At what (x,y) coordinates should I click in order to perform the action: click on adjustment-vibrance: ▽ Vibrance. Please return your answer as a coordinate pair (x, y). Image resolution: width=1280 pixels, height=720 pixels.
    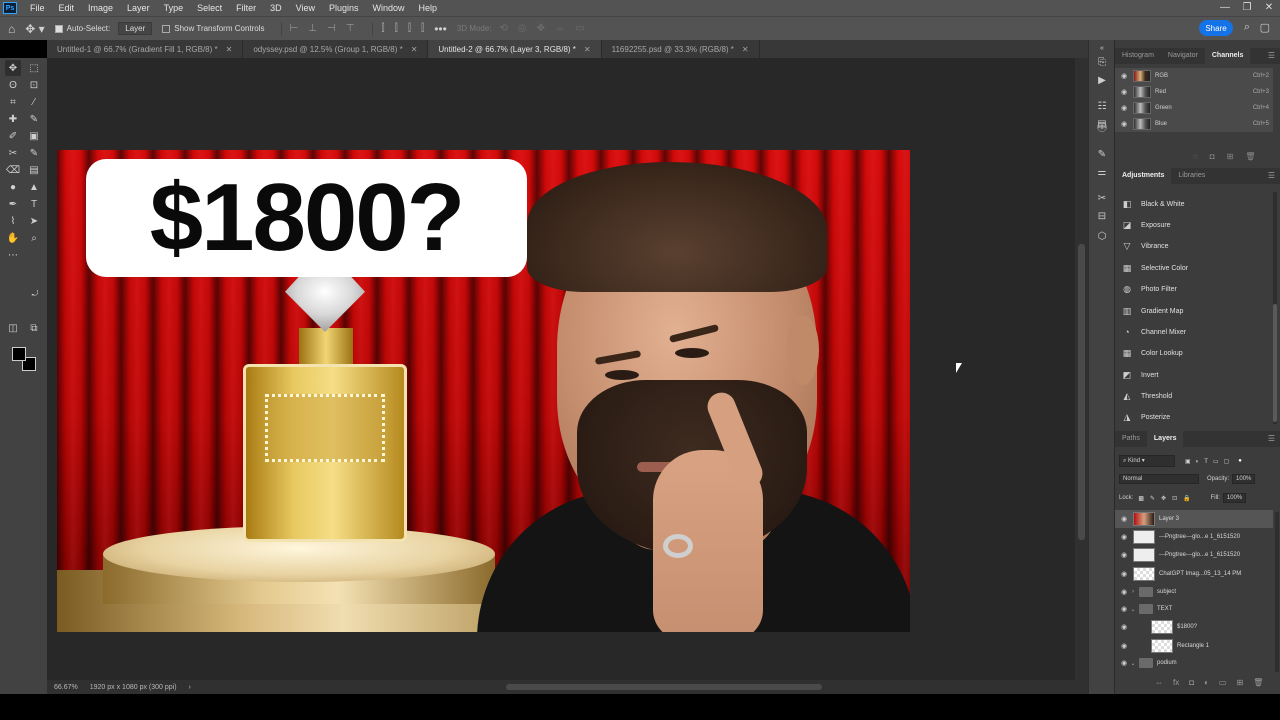
    Looking at the image, I should click on (1196, 246).